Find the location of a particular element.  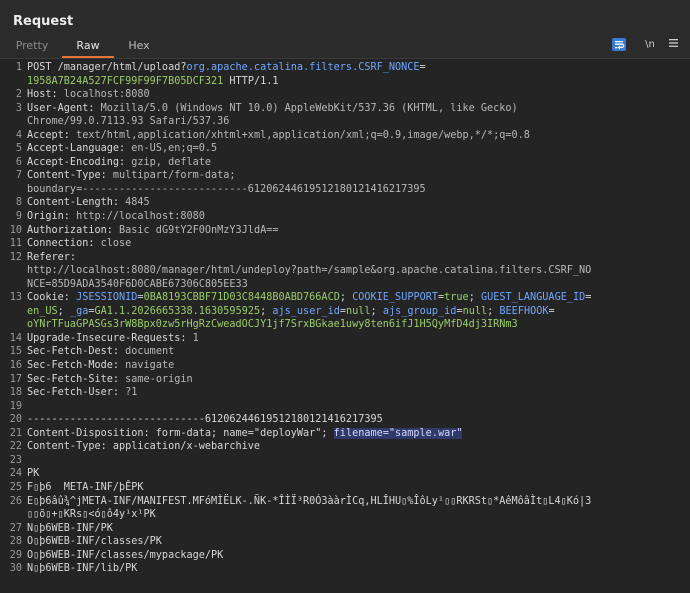

line-segment: Basic dG9tY2F0OnMzY3JldA== is located at coordinates (195, 230).